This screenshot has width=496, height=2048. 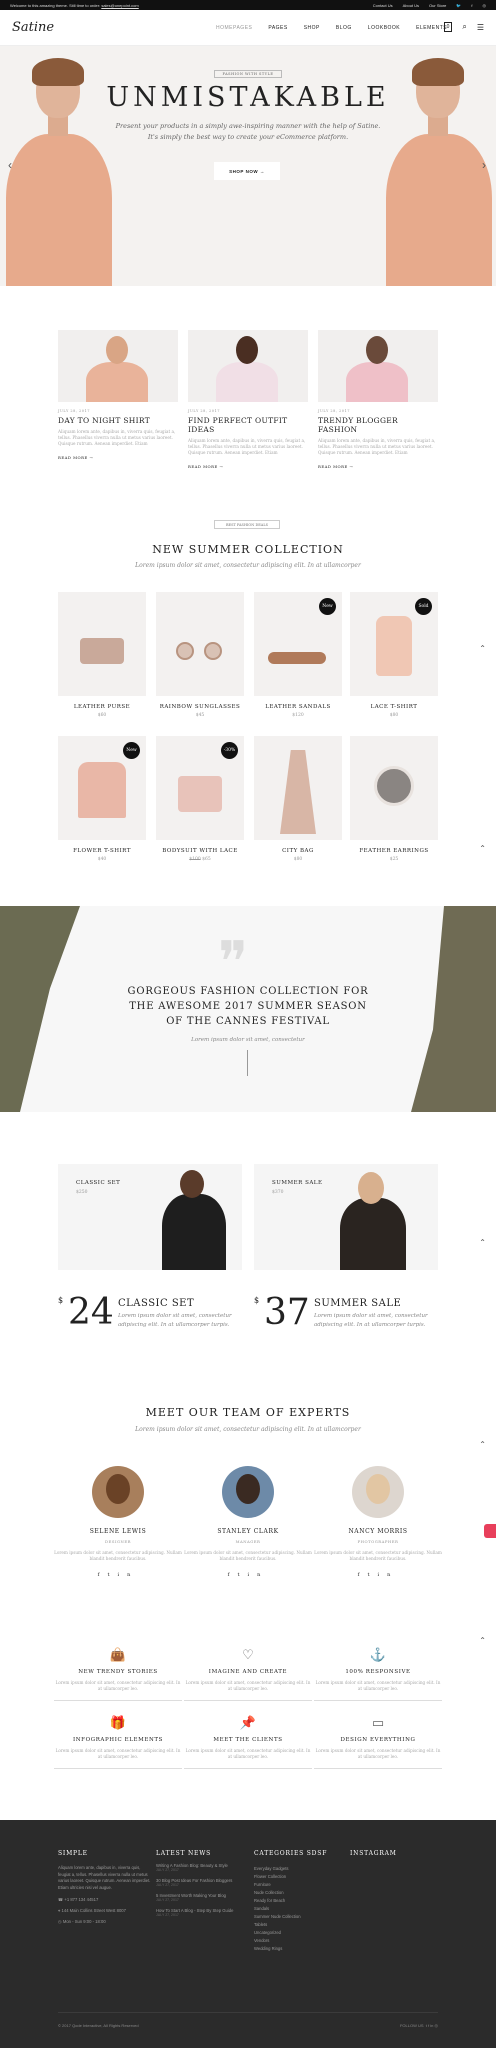 What do you see at coordinates (234, 28) in the screenshot?
I see `nav-homepages: HOMEPAGES` at bounding box center [234, 28].